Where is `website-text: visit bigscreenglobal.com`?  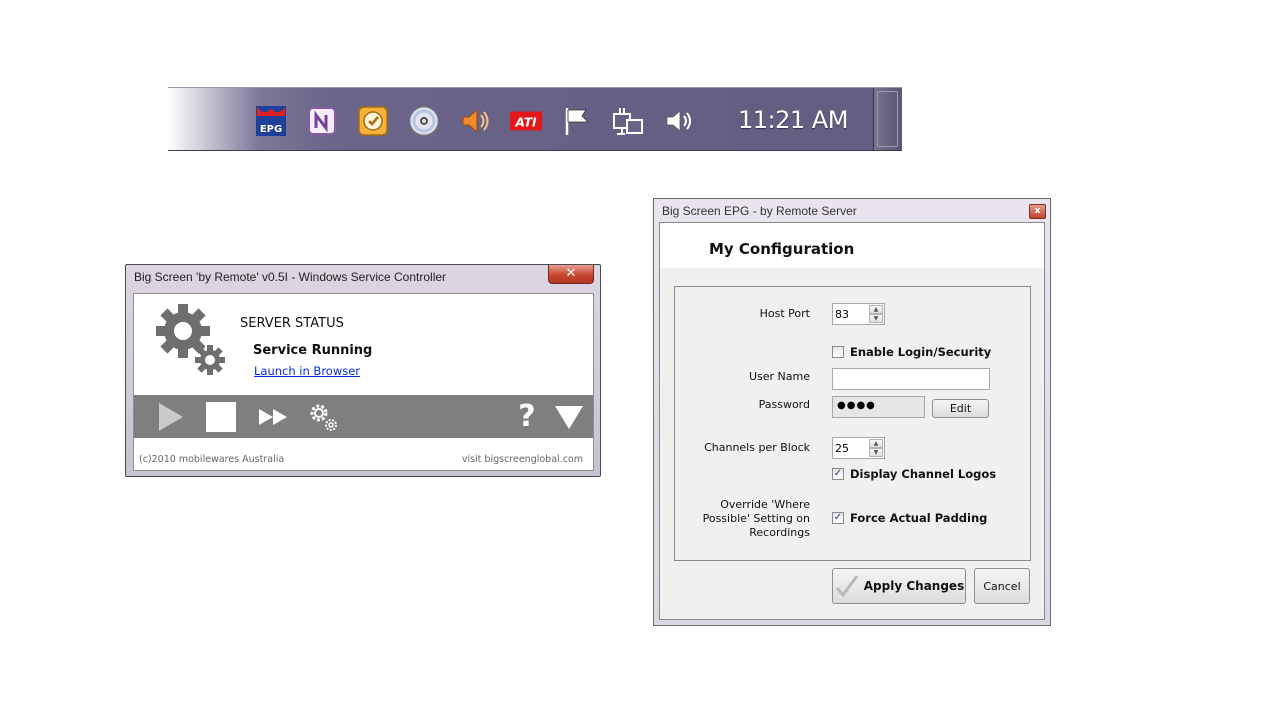 website-text: visit bigscreenglobal.com is located at coordinates (522, 459).